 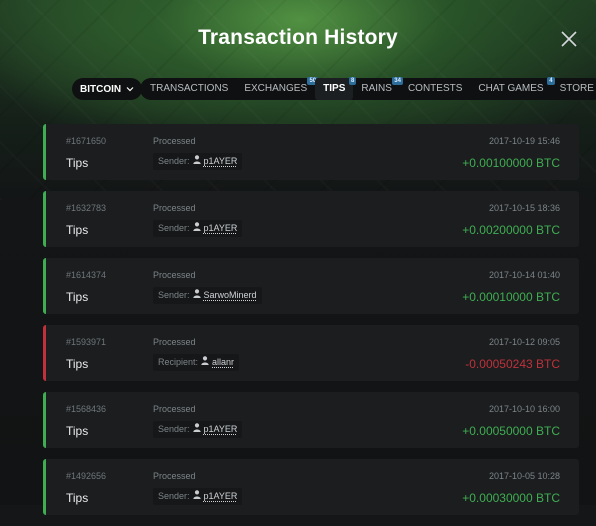 What do you see at coordinates (178, 362) in the screenshot?
I see `party-label: Recipient:` at bounding box center [178, 362].